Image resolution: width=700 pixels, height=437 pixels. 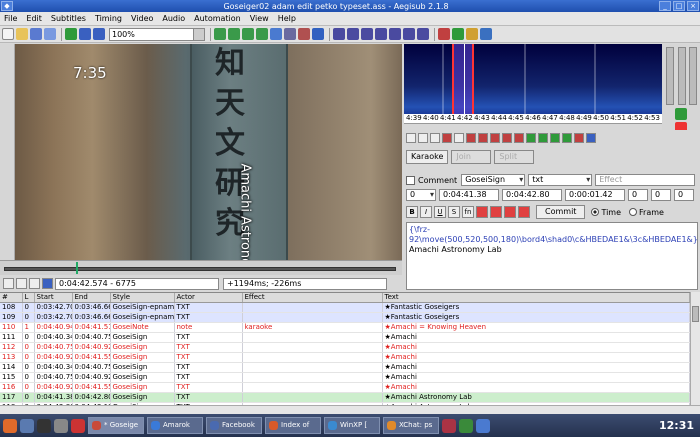 What do you see at coordinates (312, 298) in the screenshot?
I see `header-effect: Effect` at bounding box center [312, 298].